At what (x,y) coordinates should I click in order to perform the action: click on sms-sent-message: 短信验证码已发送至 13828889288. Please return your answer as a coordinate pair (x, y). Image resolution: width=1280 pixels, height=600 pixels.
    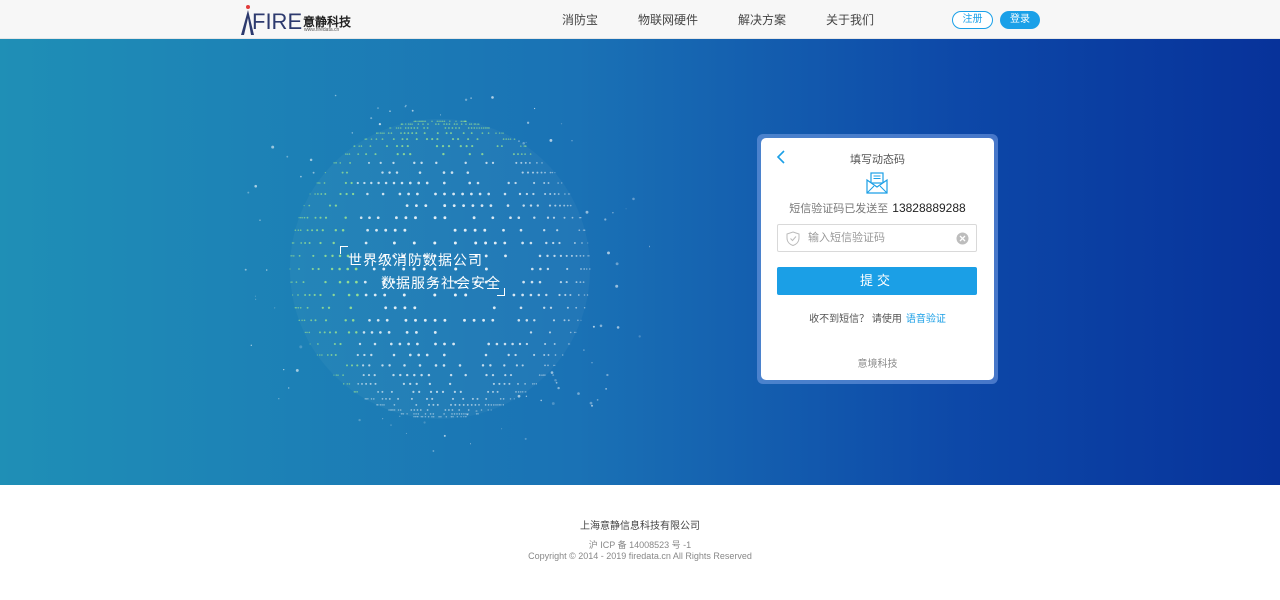
    Looking at the image, I should click on (877, 208).